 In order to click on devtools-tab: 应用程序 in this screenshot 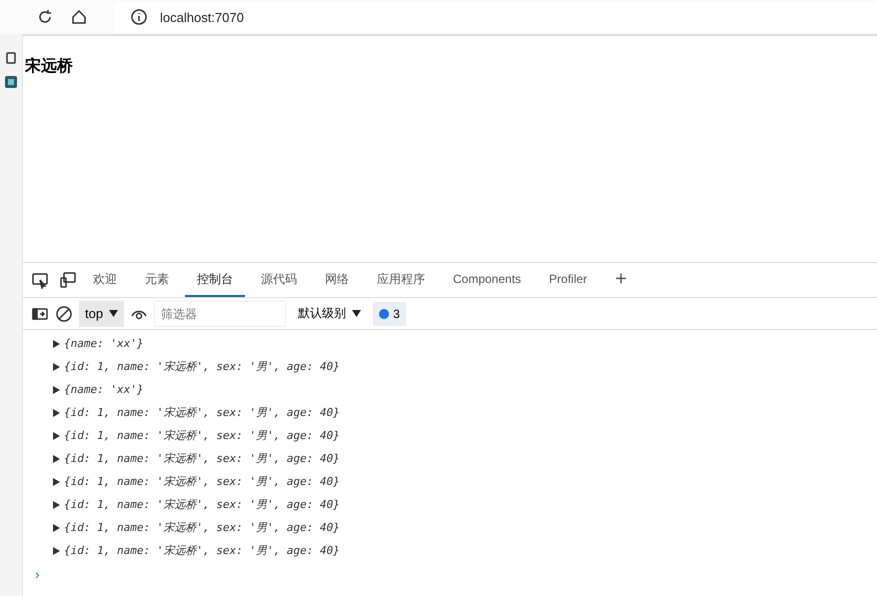, I will do `click(401, 280)`.